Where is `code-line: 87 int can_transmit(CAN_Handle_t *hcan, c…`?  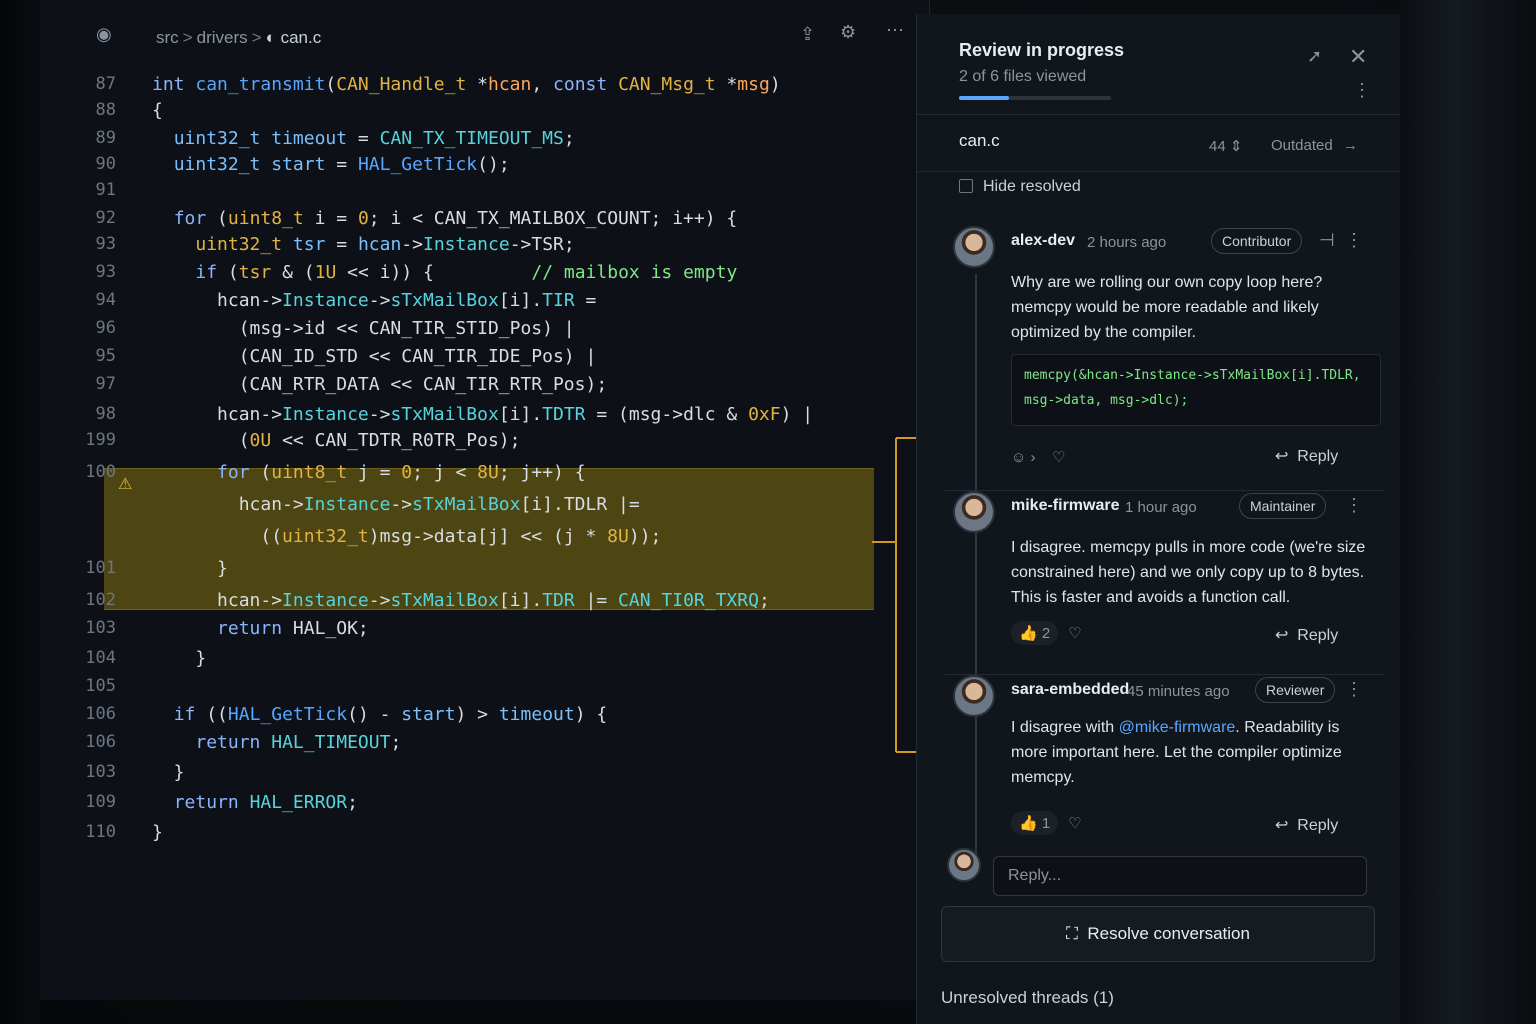 code-line: 87 int can_transmit(CAN_Handle_t *hcan, c… is located at coordinates (485, 88).